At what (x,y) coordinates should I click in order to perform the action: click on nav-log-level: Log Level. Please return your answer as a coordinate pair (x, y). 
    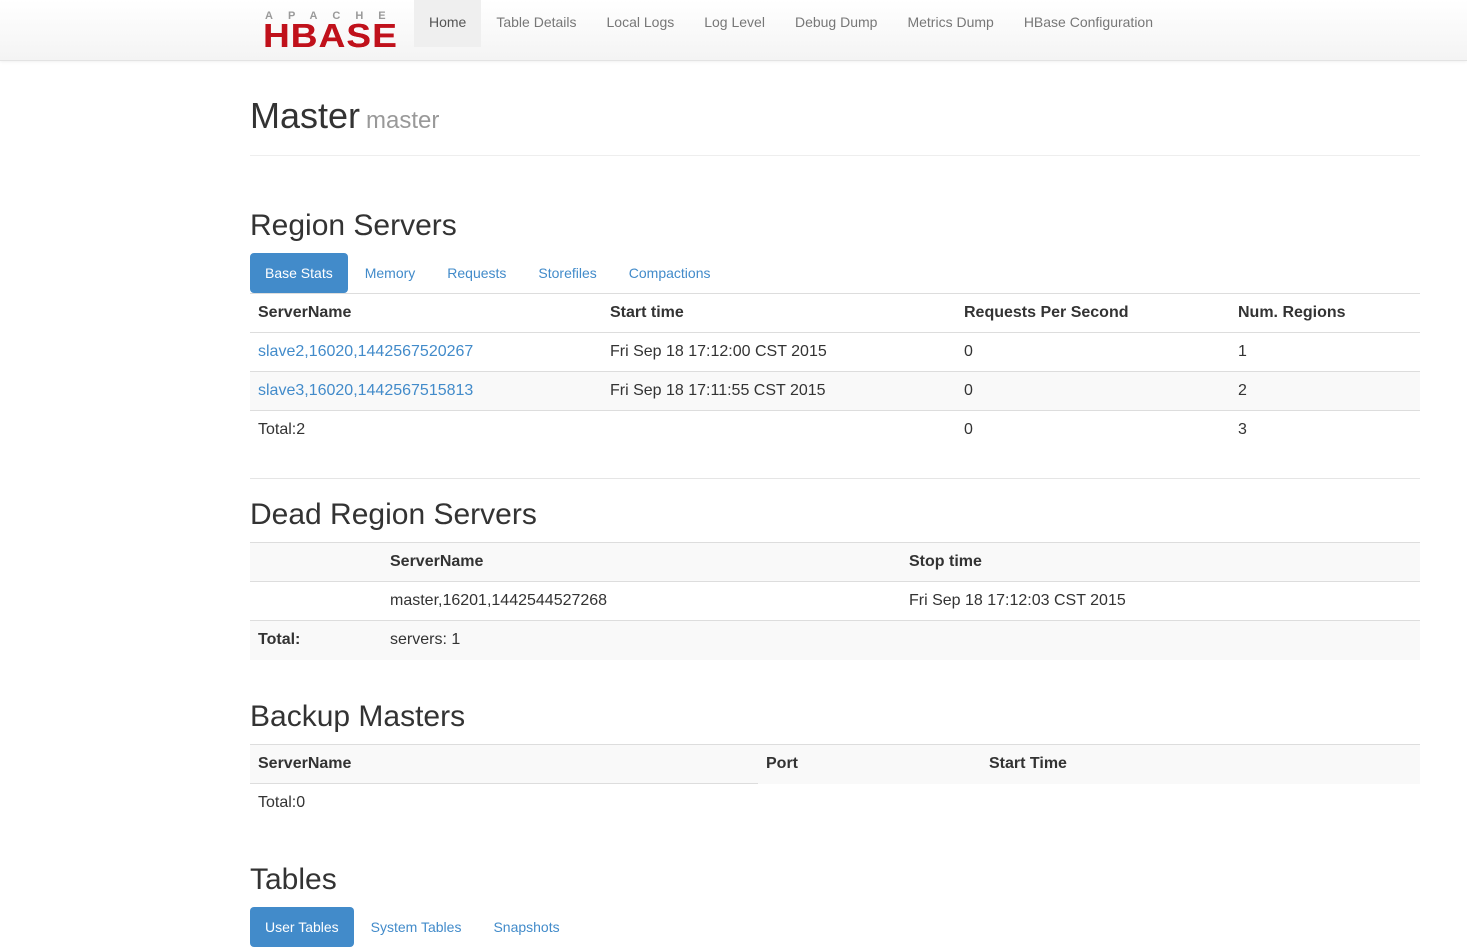
    Looking at the image, I should click on (734, 23).